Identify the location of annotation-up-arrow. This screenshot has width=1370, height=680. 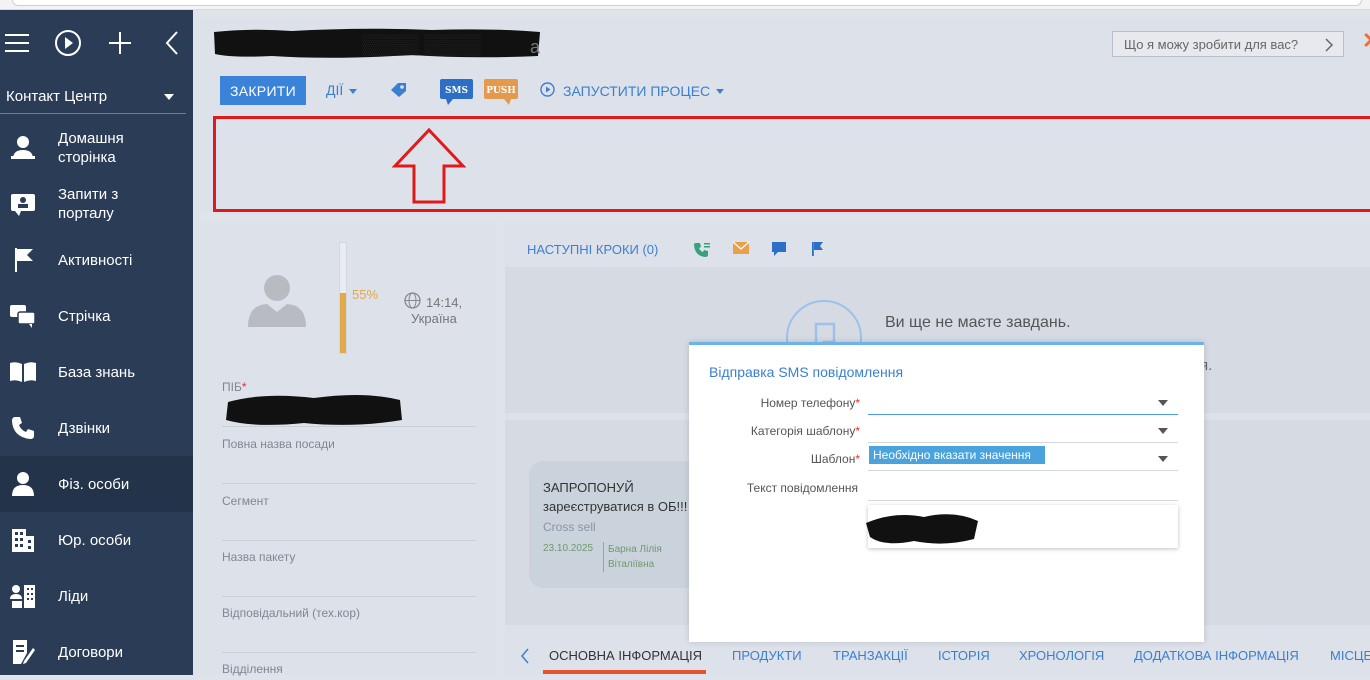
(429, 166).